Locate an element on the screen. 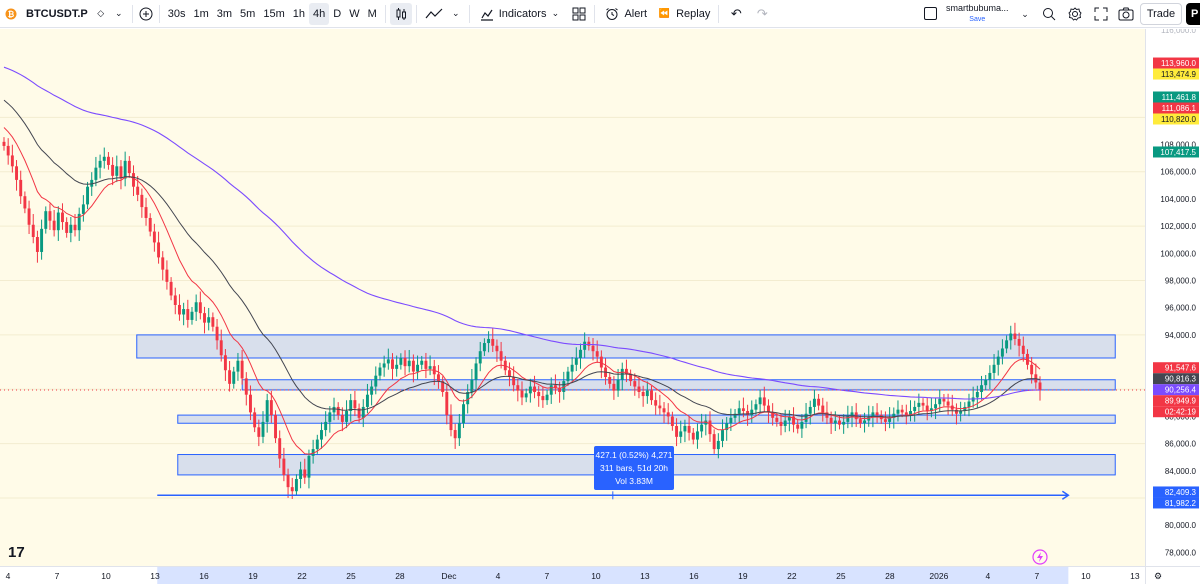 This screenshot has height=584, width=1200. account-layout-button: smartbubuma... Save is located at coordinates (977, 14).